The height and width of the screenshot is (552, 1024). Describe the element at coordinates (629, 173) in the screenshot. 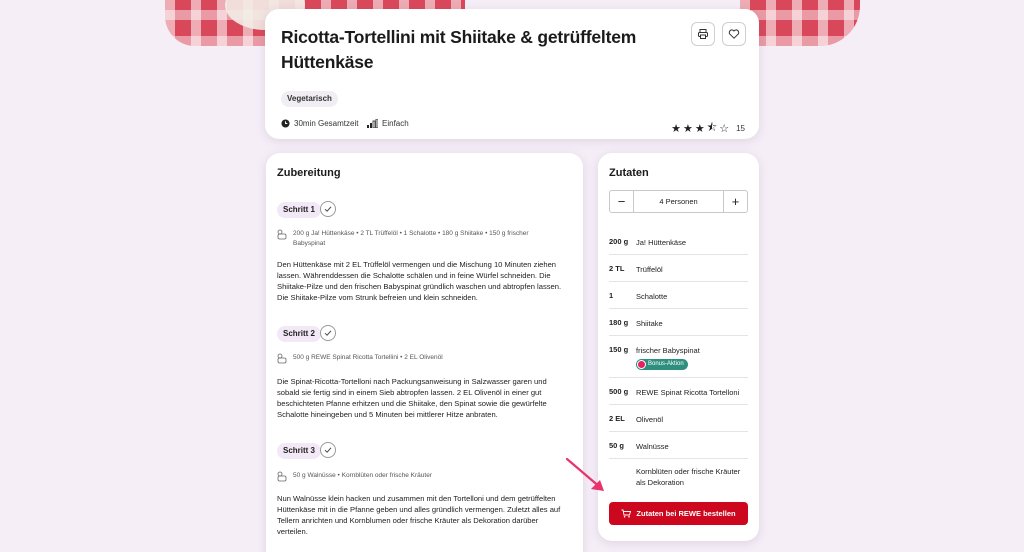

I see `ingredients-heading: Zutaten` at that location.